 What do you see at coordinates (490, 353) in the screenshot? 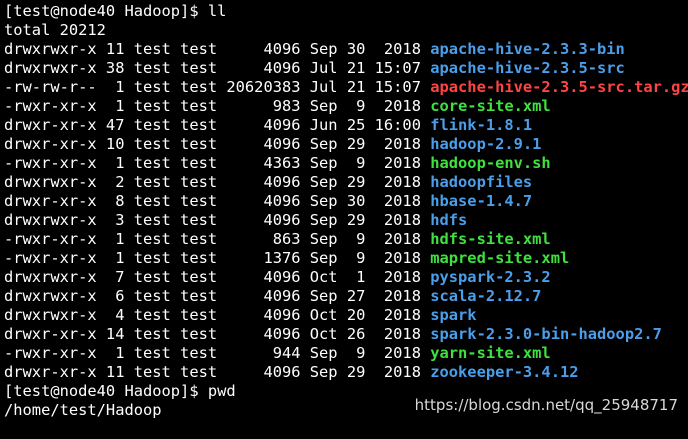
I see `file-name: yarn-site.xml` at bounding box center [490, 353].